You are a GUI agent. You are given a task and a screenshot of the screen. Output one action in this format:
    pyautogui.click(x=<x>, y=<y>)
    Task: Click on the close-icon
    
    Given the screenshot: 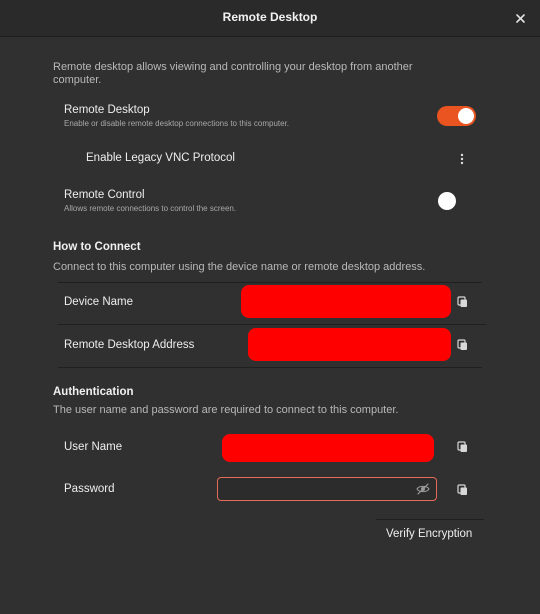 What is the action you would take?
    pyautogui.click(x=520, y=18)
    